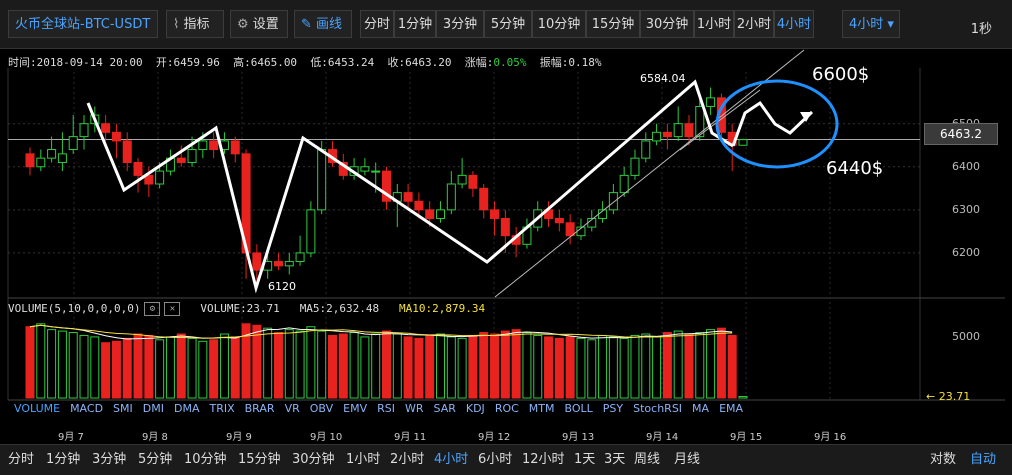 This screenshot has width=1012, height=475. Describe the element at coordinates (415, 24) in the screenshot. I see `interval-tab: 1分钟` at that location.